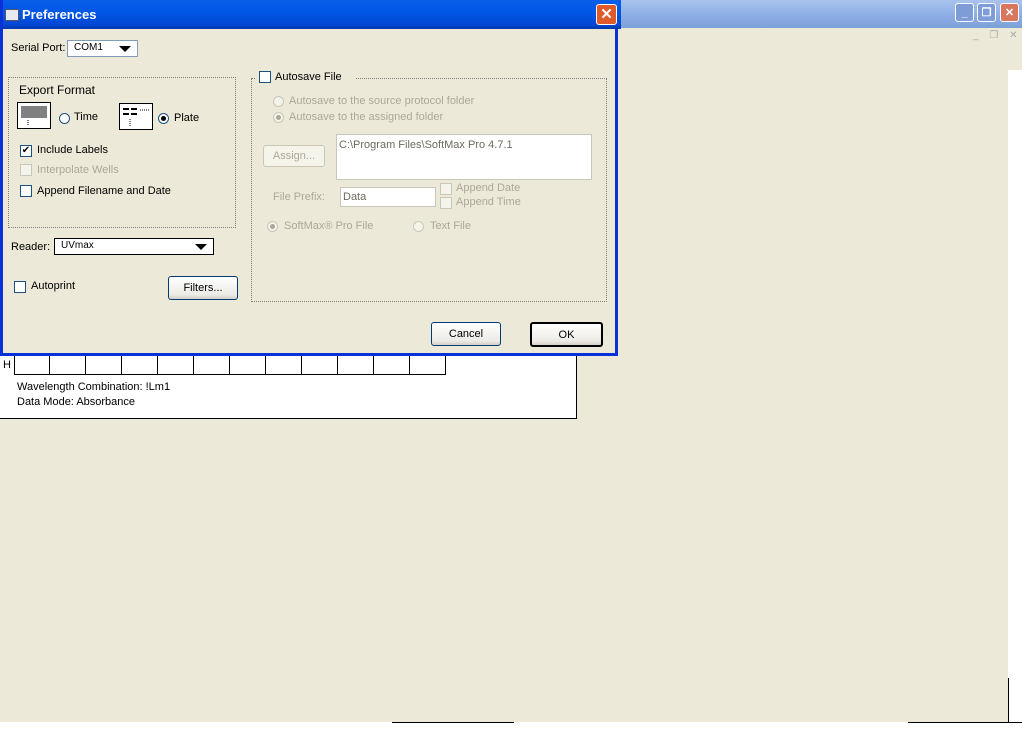 The image size is (1022, 736). What do you see at coordinates (38, 48) in the screenshot?
I see `serial-port-label: Serial Port:` at bounding box center [38, 48].